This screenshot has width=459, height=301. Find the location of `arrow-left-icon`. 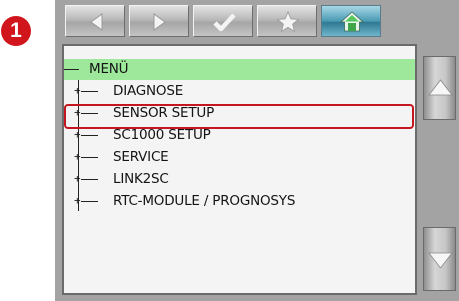

arrow-left-icon is located at coordinates (96, 22).